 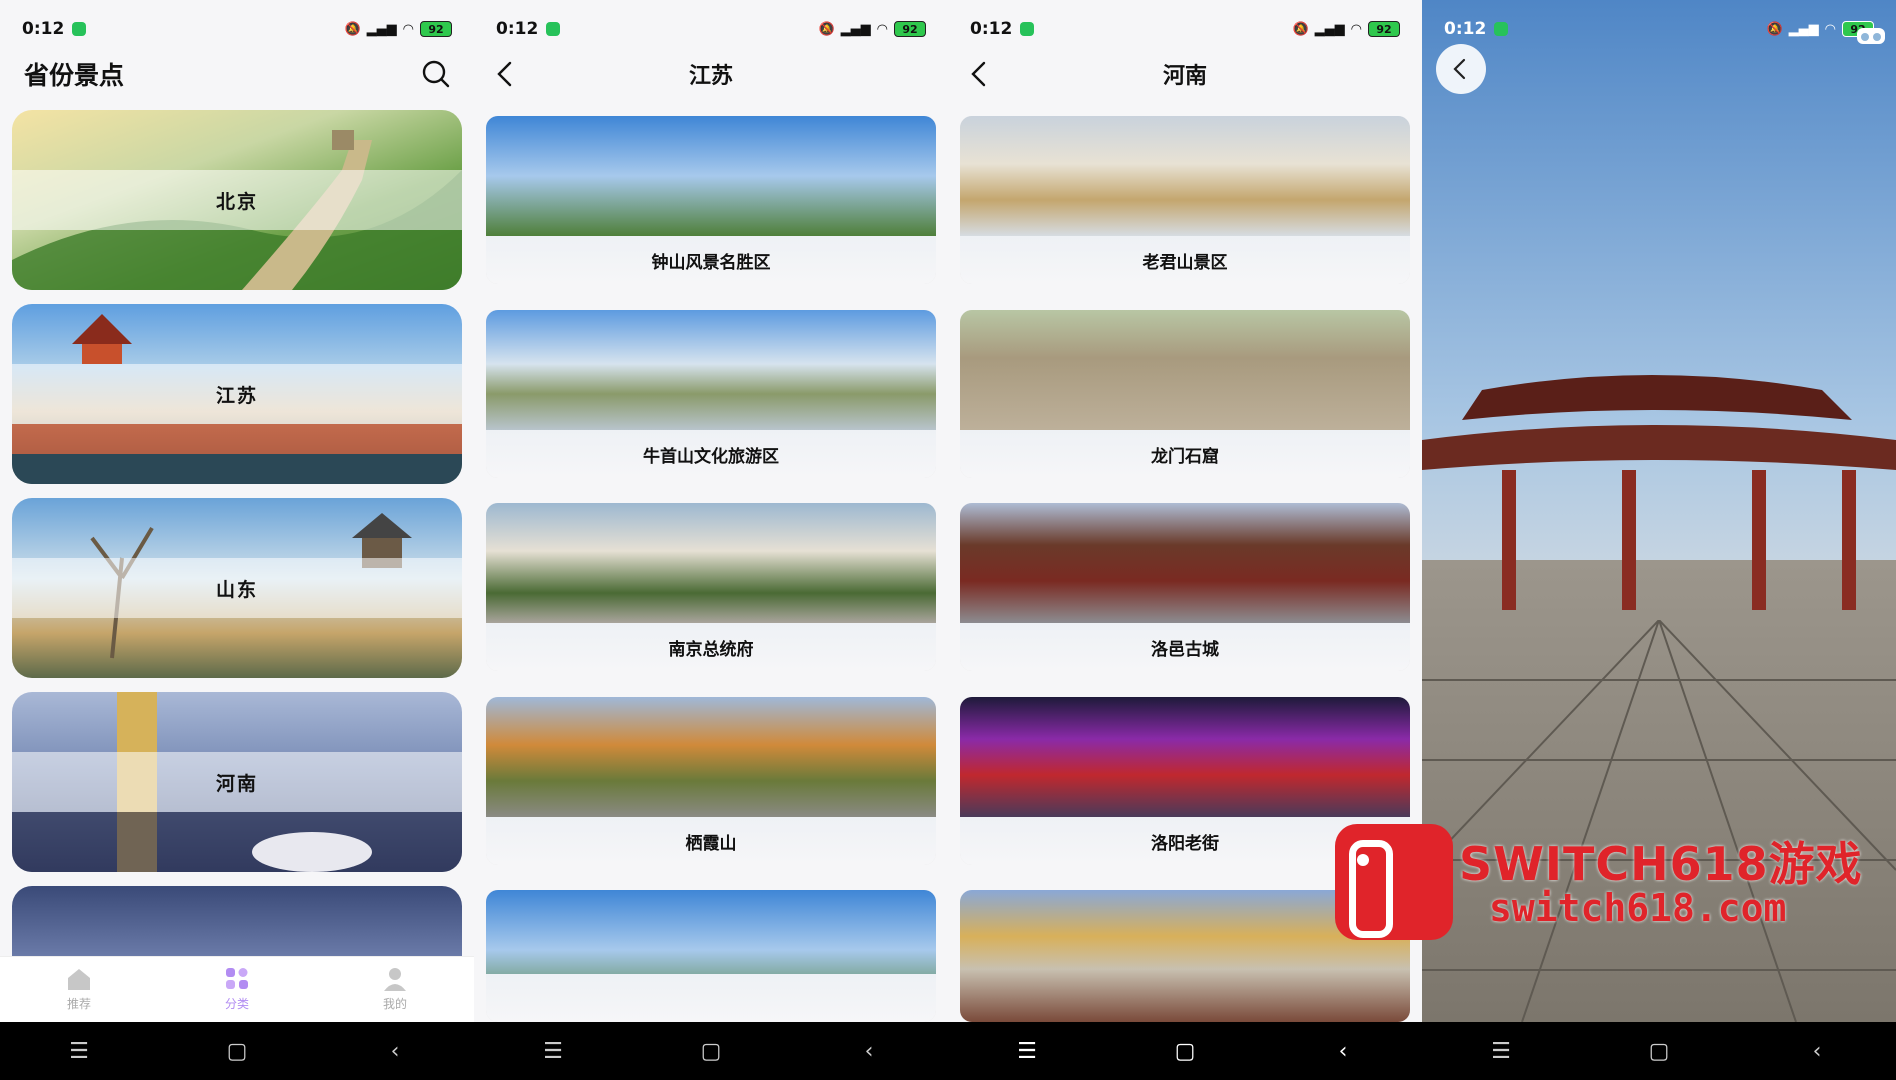 I want to click on province-card-partial, so click(x=237, y=921).